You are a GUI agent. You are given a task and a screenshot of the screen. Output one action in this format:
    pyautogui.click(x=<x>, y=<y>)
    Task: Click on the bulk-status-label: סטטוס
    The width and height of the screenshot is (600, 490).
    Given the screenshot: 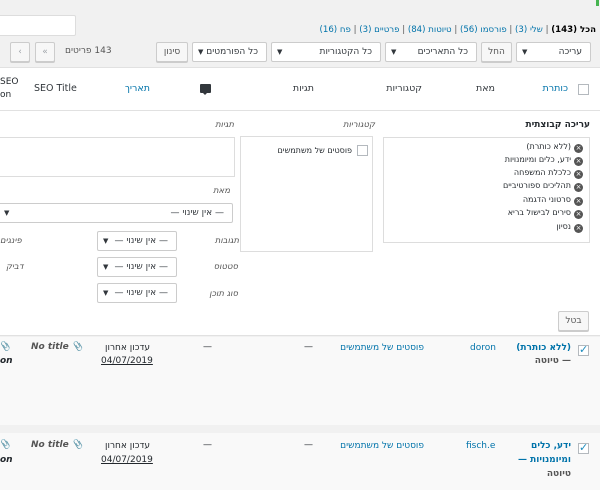 What is the action you would take?
    pyautogui.click(x=225, y=267)
    